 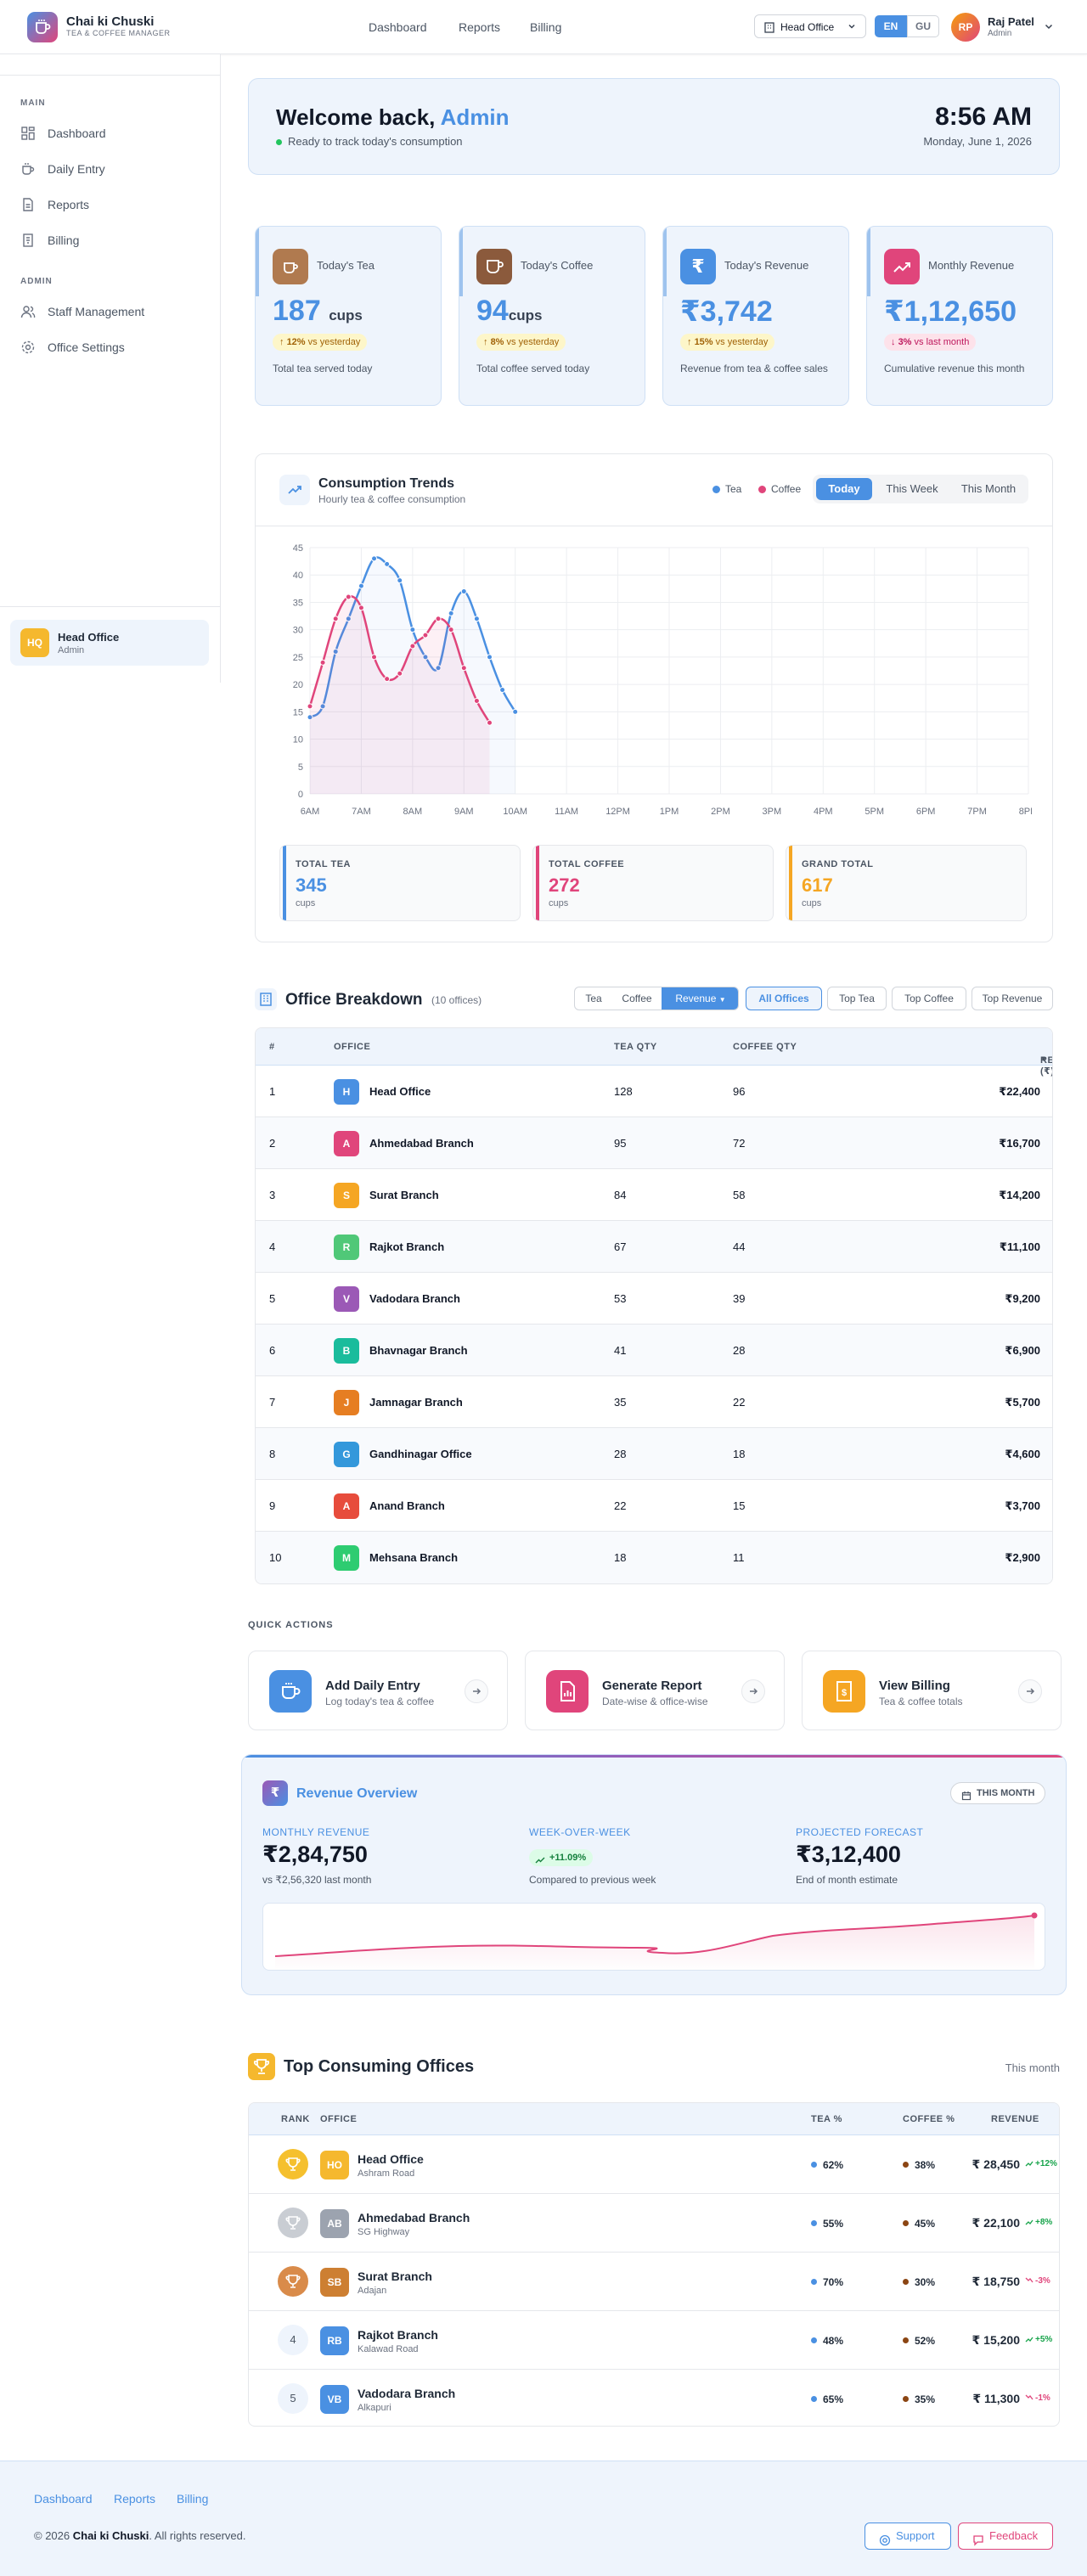 I want to click on sidebar-item-billing: Billing, so click(x=110, y=240).